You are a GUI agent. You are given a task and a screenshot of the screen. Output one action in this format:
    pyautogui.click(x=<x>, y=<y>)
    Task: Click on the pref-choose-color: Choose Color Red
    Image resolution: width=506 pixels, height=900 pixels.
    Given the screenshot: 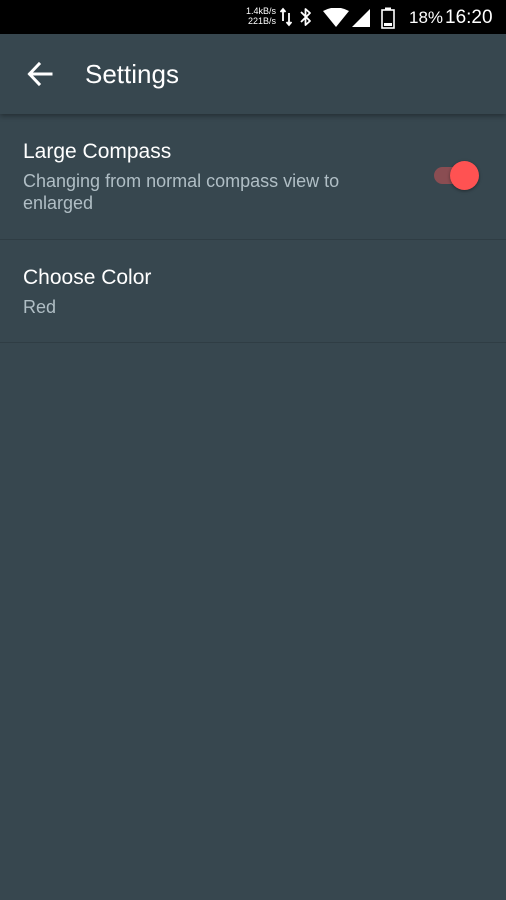 What is the action you would take?
    pyautogui.click(x=253, y=291)
    